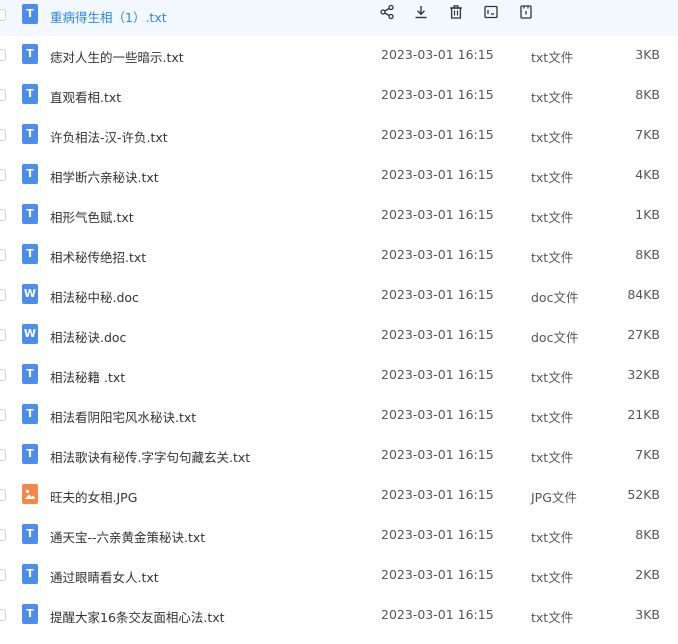 The image size is (678, 644). What do you see at coordinates (643, 334) in the screenshot?
I see `file-size: 27KB` at bounding box center [643, 334].